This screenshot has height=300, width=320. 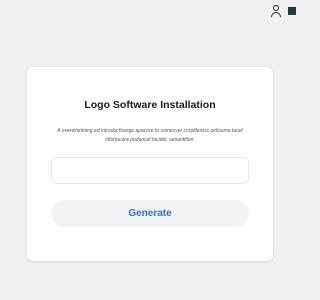 What do you see at coordinates (276, 11) in the screenshot?
I see `user-icon` at bounding box center [276, 11].